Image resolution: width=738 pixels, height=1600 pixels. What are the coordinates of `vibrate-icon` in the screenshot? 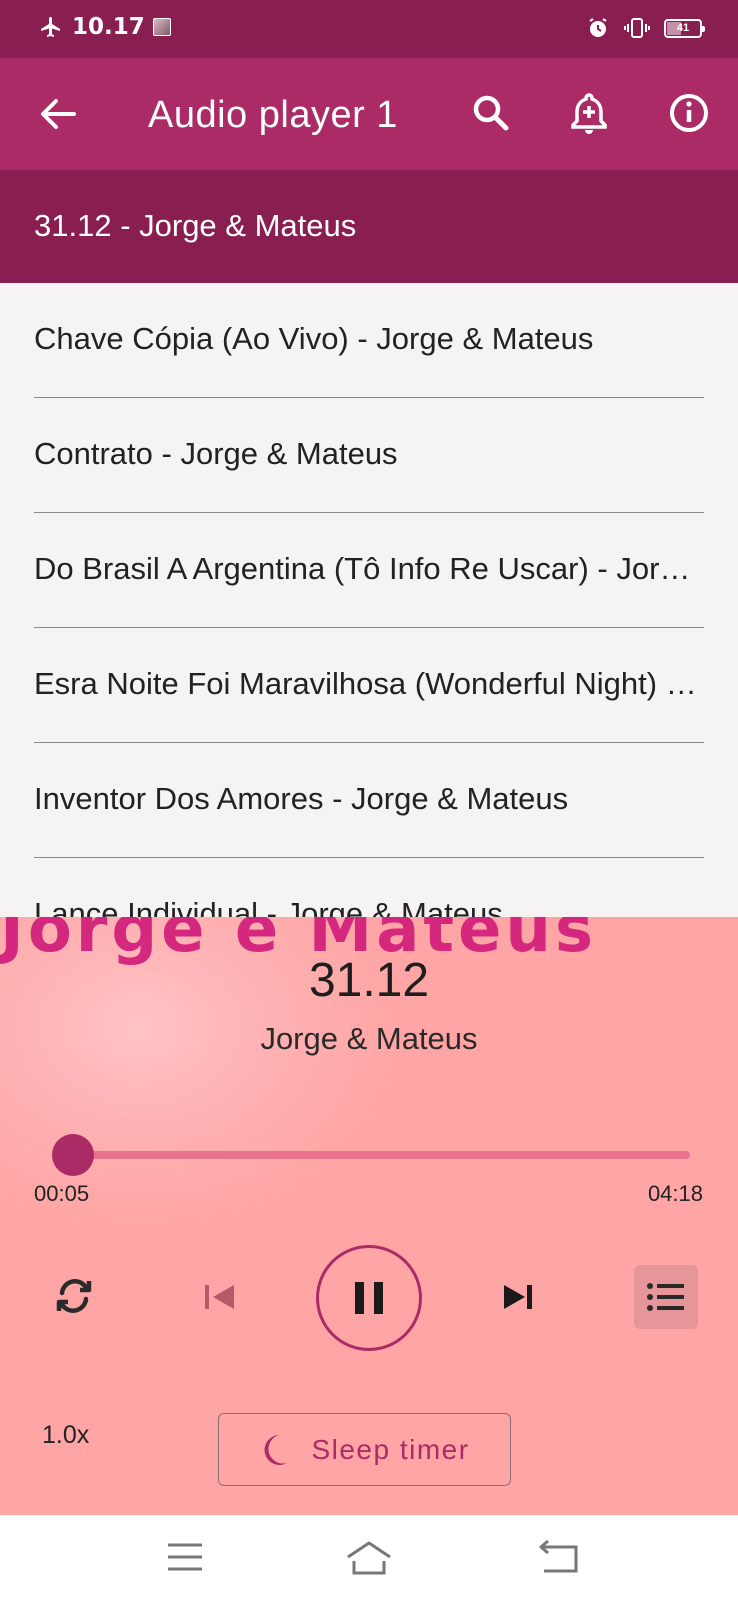 It's located at (637, 28).